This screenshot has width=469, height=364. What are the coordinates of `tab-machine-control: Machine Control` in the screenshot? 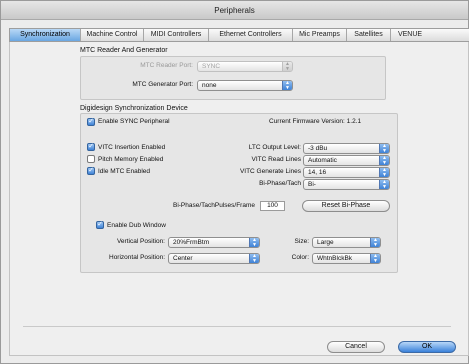 It's located at (112, 35).